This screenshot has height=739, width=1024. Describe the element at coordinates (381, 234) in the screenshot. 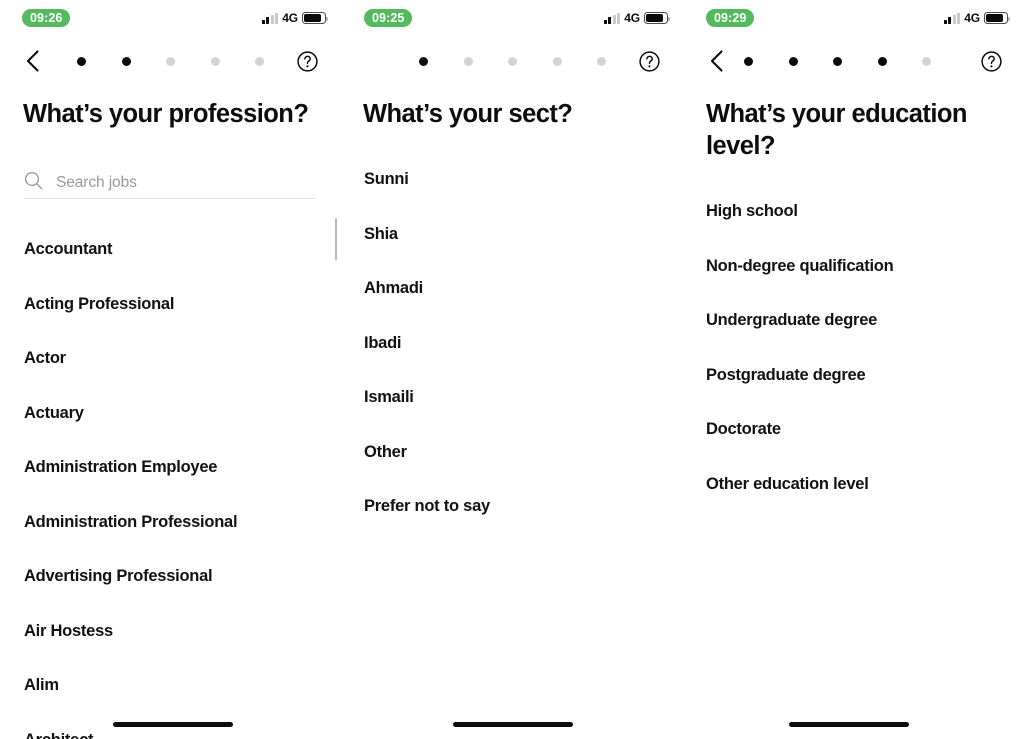

I see `list-item: Shia` at that location.